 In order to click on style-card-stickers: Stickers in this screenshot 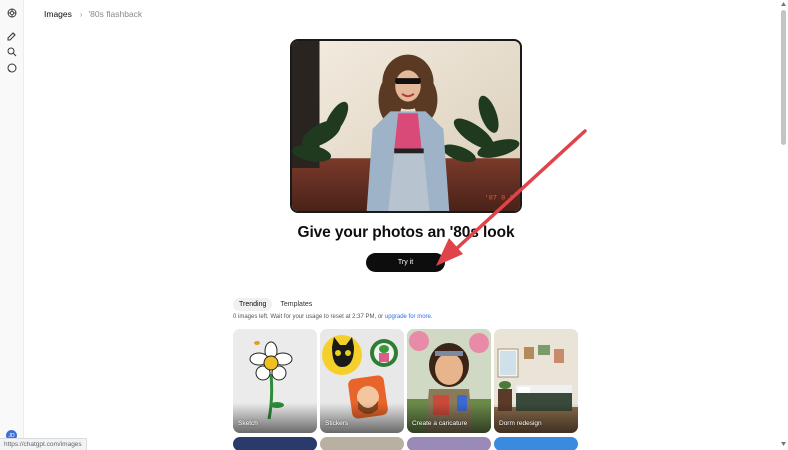, I will do `click(362, 381)`.